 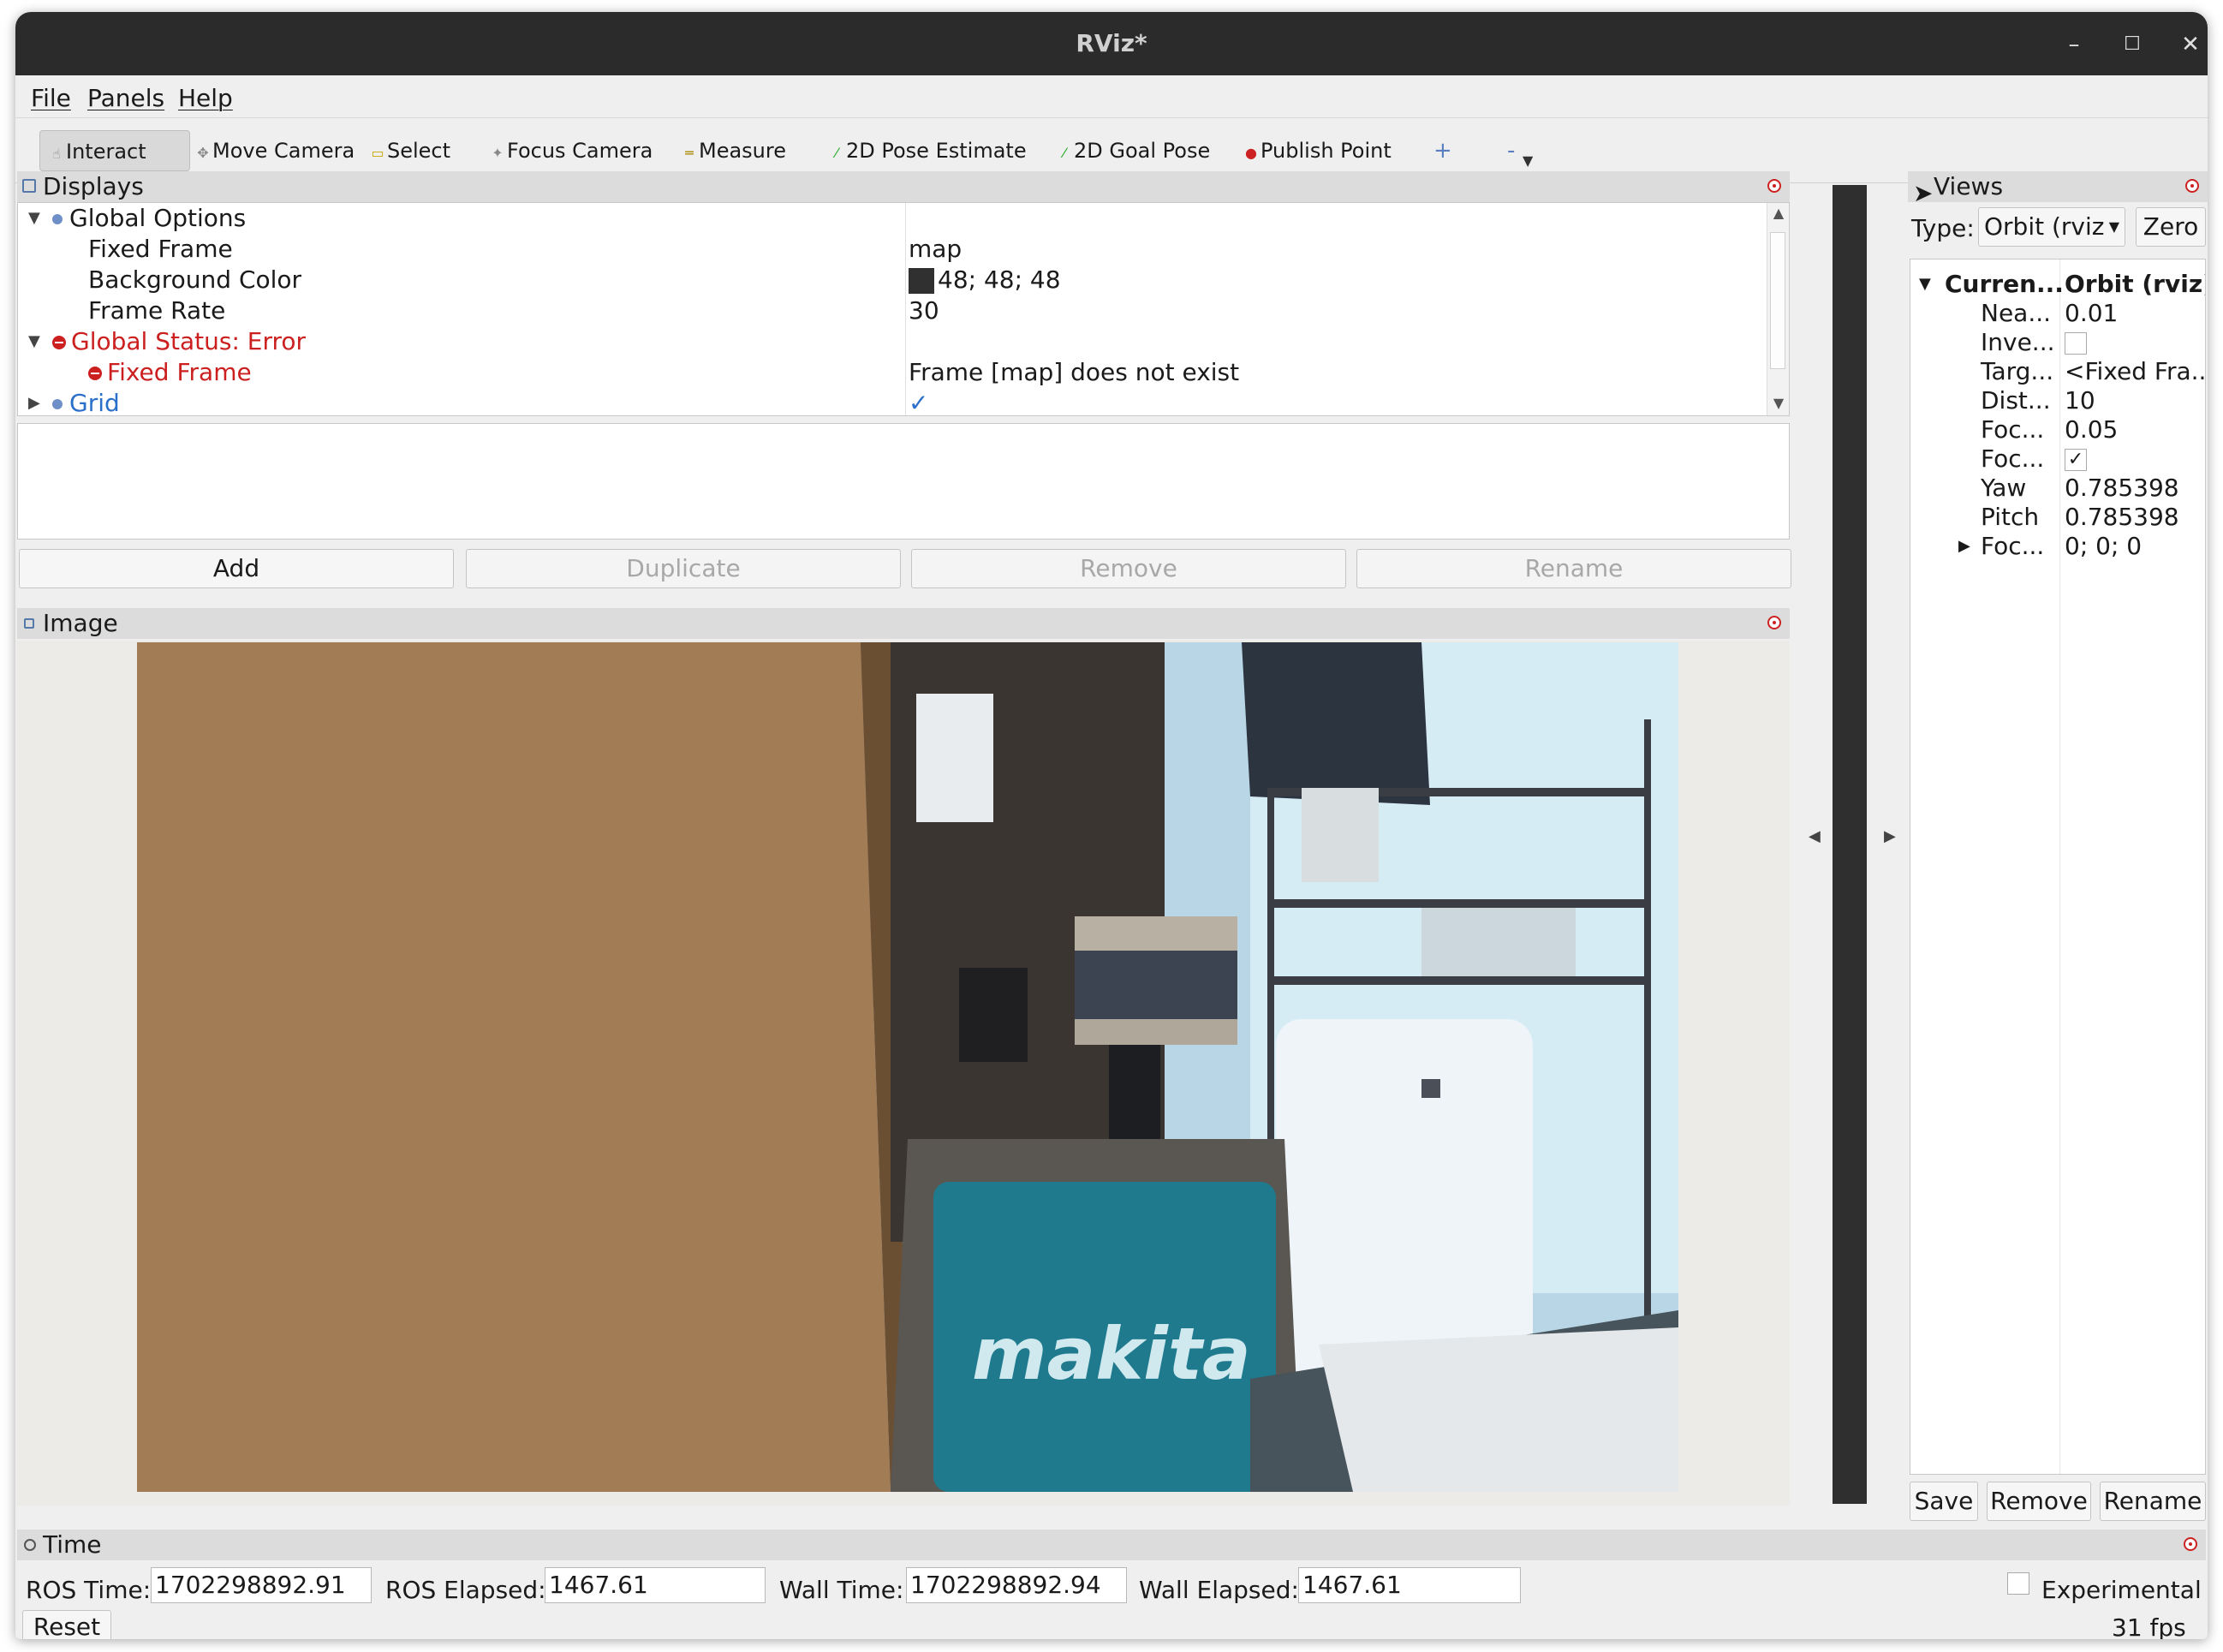 I want to click on add-tool-icon: +, so click(x=1441, y=150).